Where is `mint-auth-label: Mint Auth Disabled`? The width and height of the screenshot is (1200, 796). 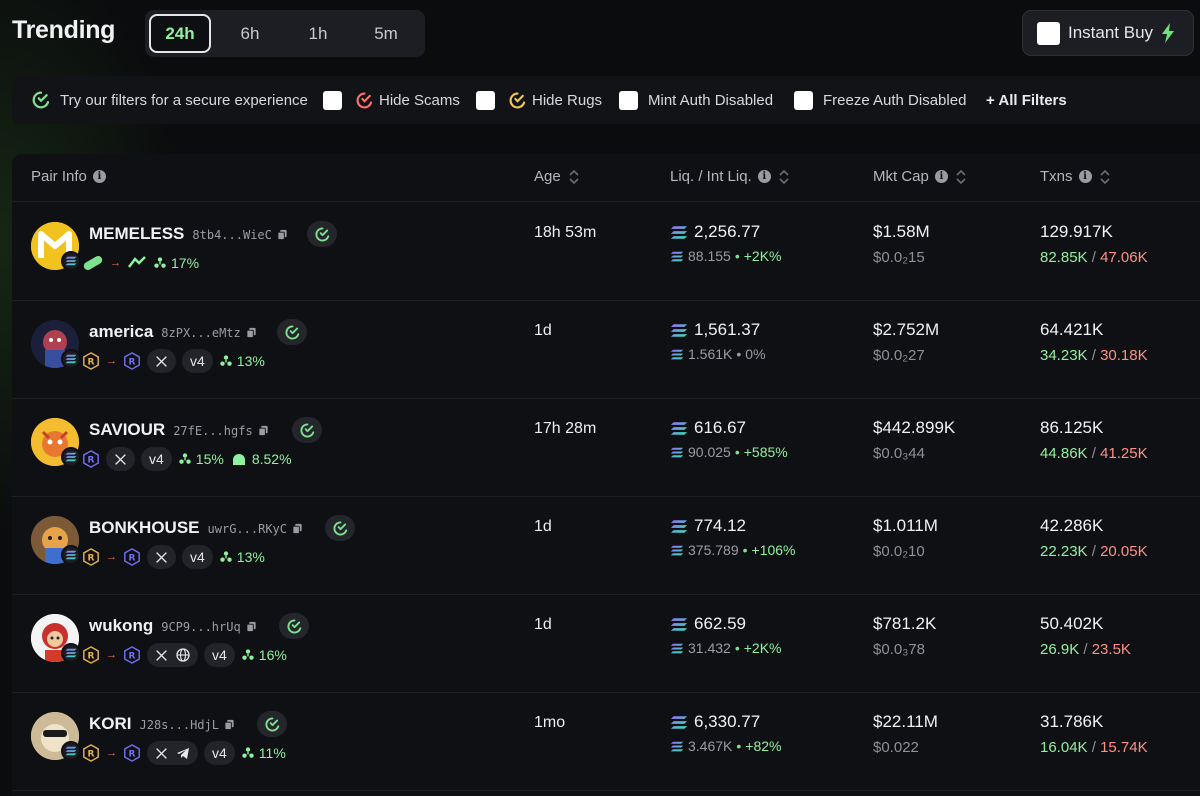
mint-auth-label: Mint Auth Disabled is located at coordinates (711, 100).